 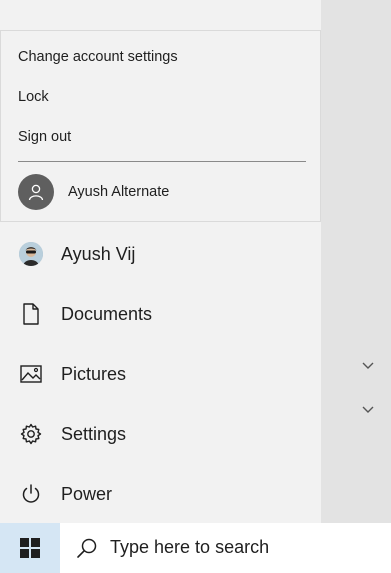 I want to click on start-button, so click(x=30, y=548).